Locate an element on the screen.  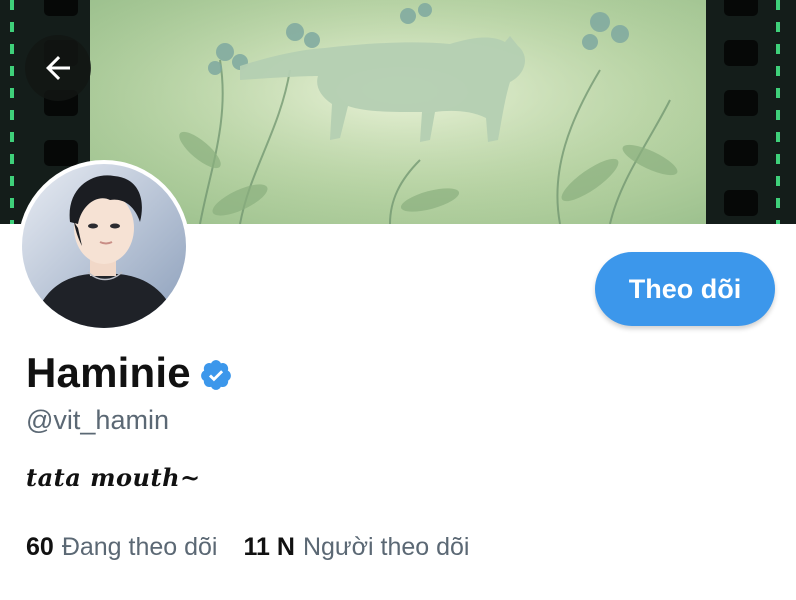
followers-count: 11 N is located at coordinates (269, 547).